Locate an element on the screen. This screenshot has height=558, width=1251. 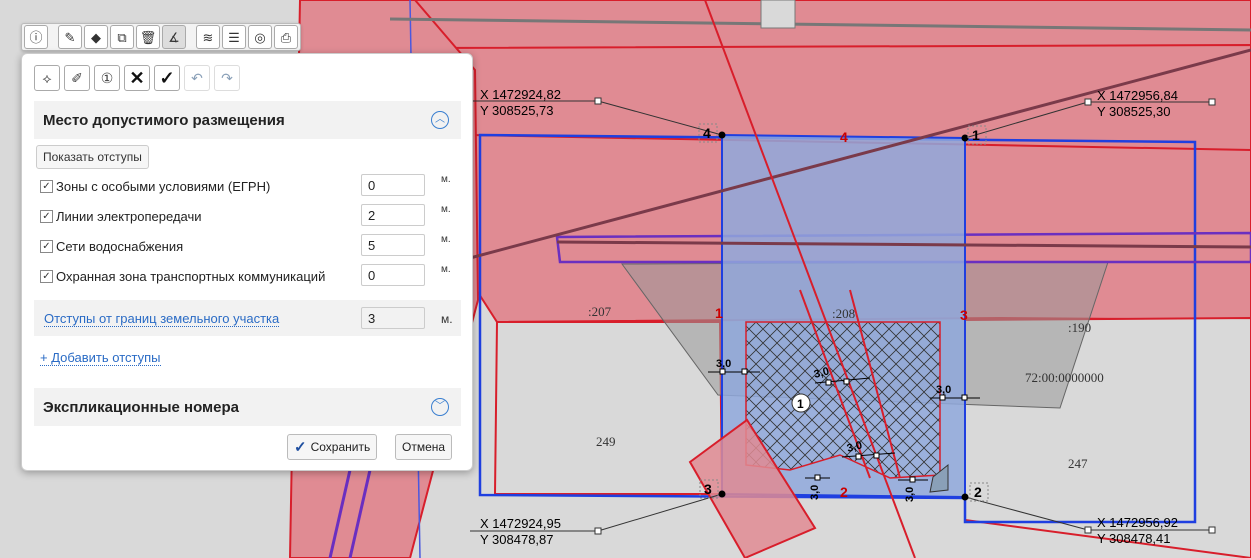
dimension-right-label: 3,0 is located at coordinates (943, 390).